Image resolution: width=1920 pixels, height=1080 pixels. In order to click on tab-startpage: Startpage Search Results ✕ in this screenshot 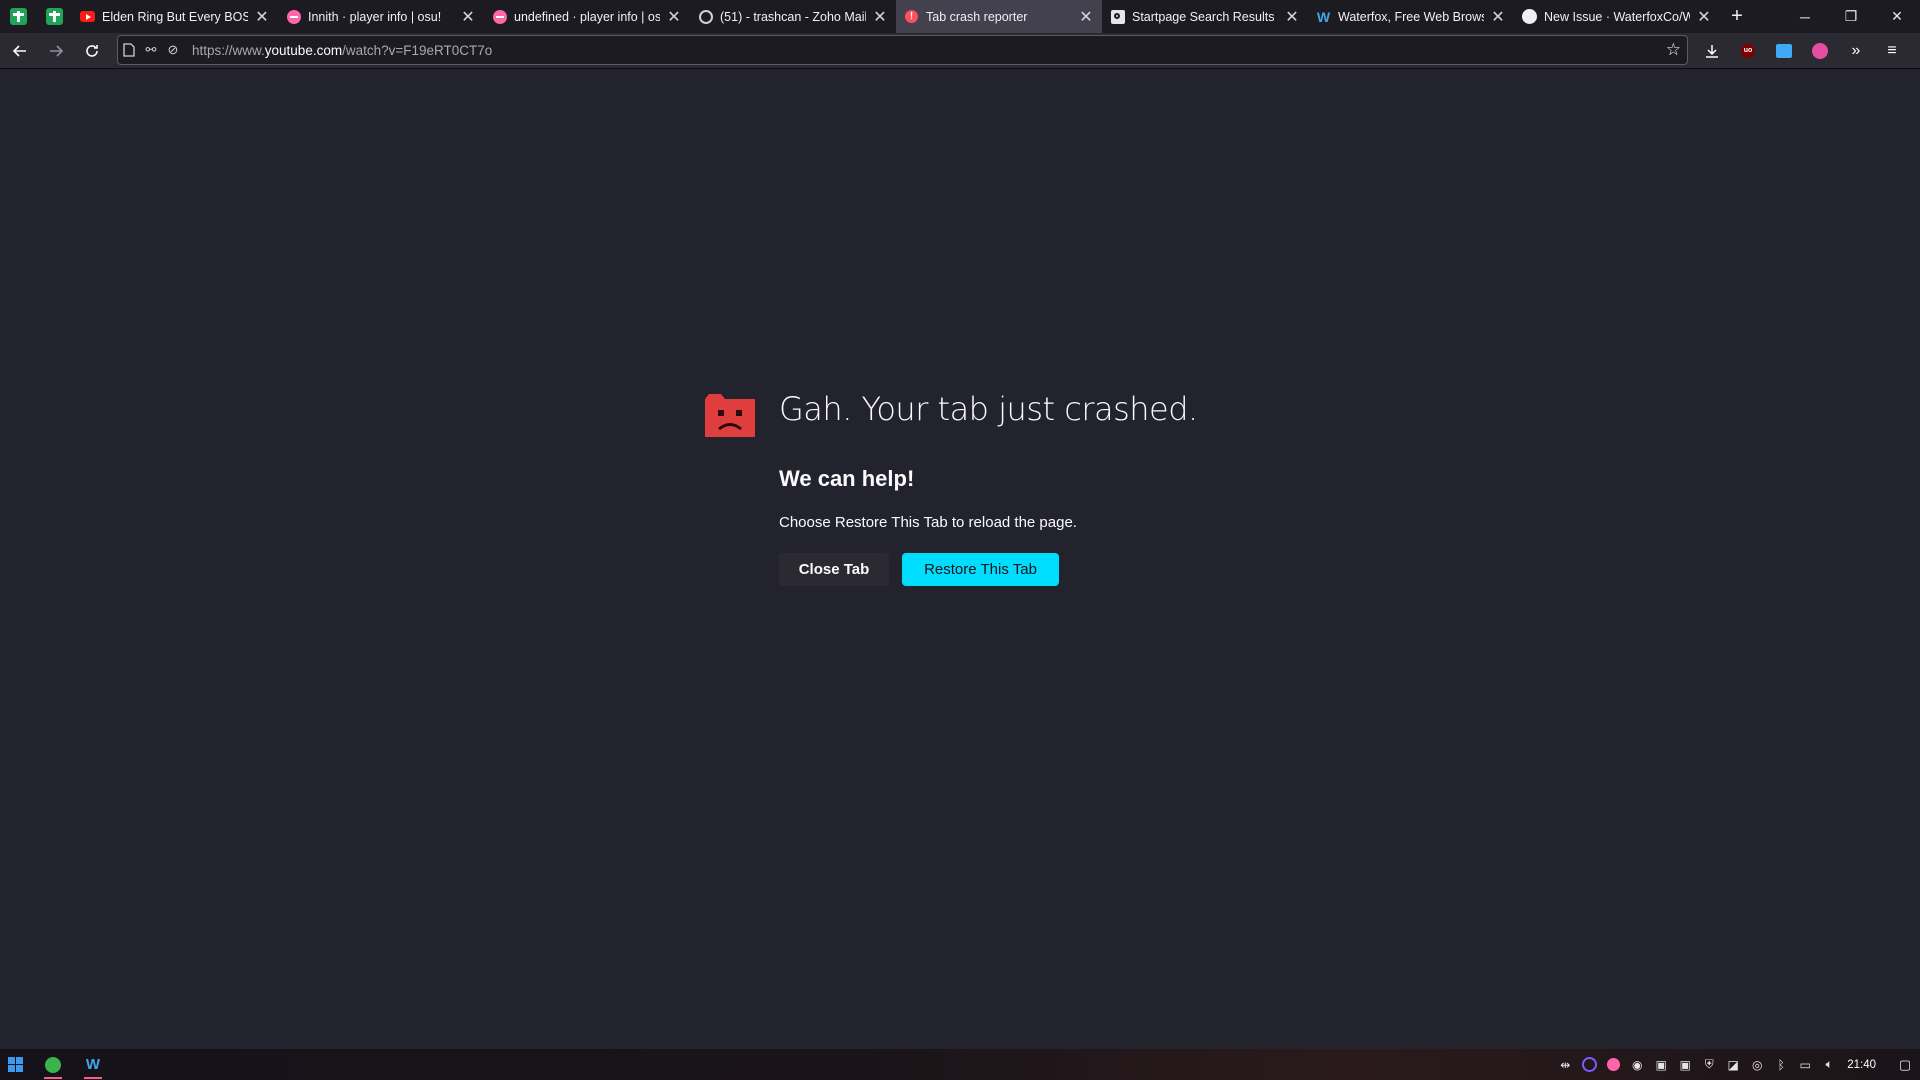, I will do `click(1205, 16)`.